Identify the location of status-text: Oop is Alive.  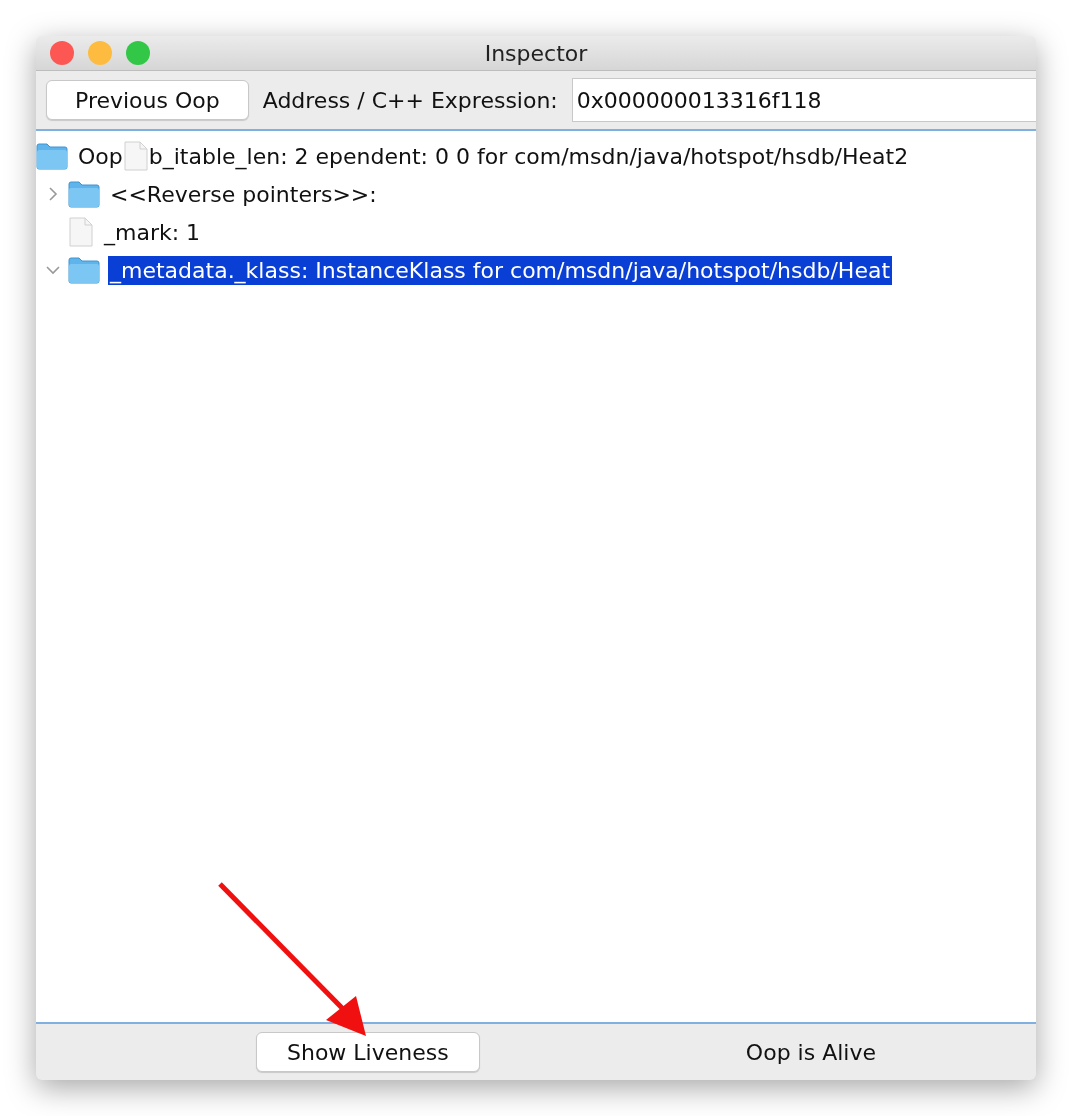
(810, 1052).